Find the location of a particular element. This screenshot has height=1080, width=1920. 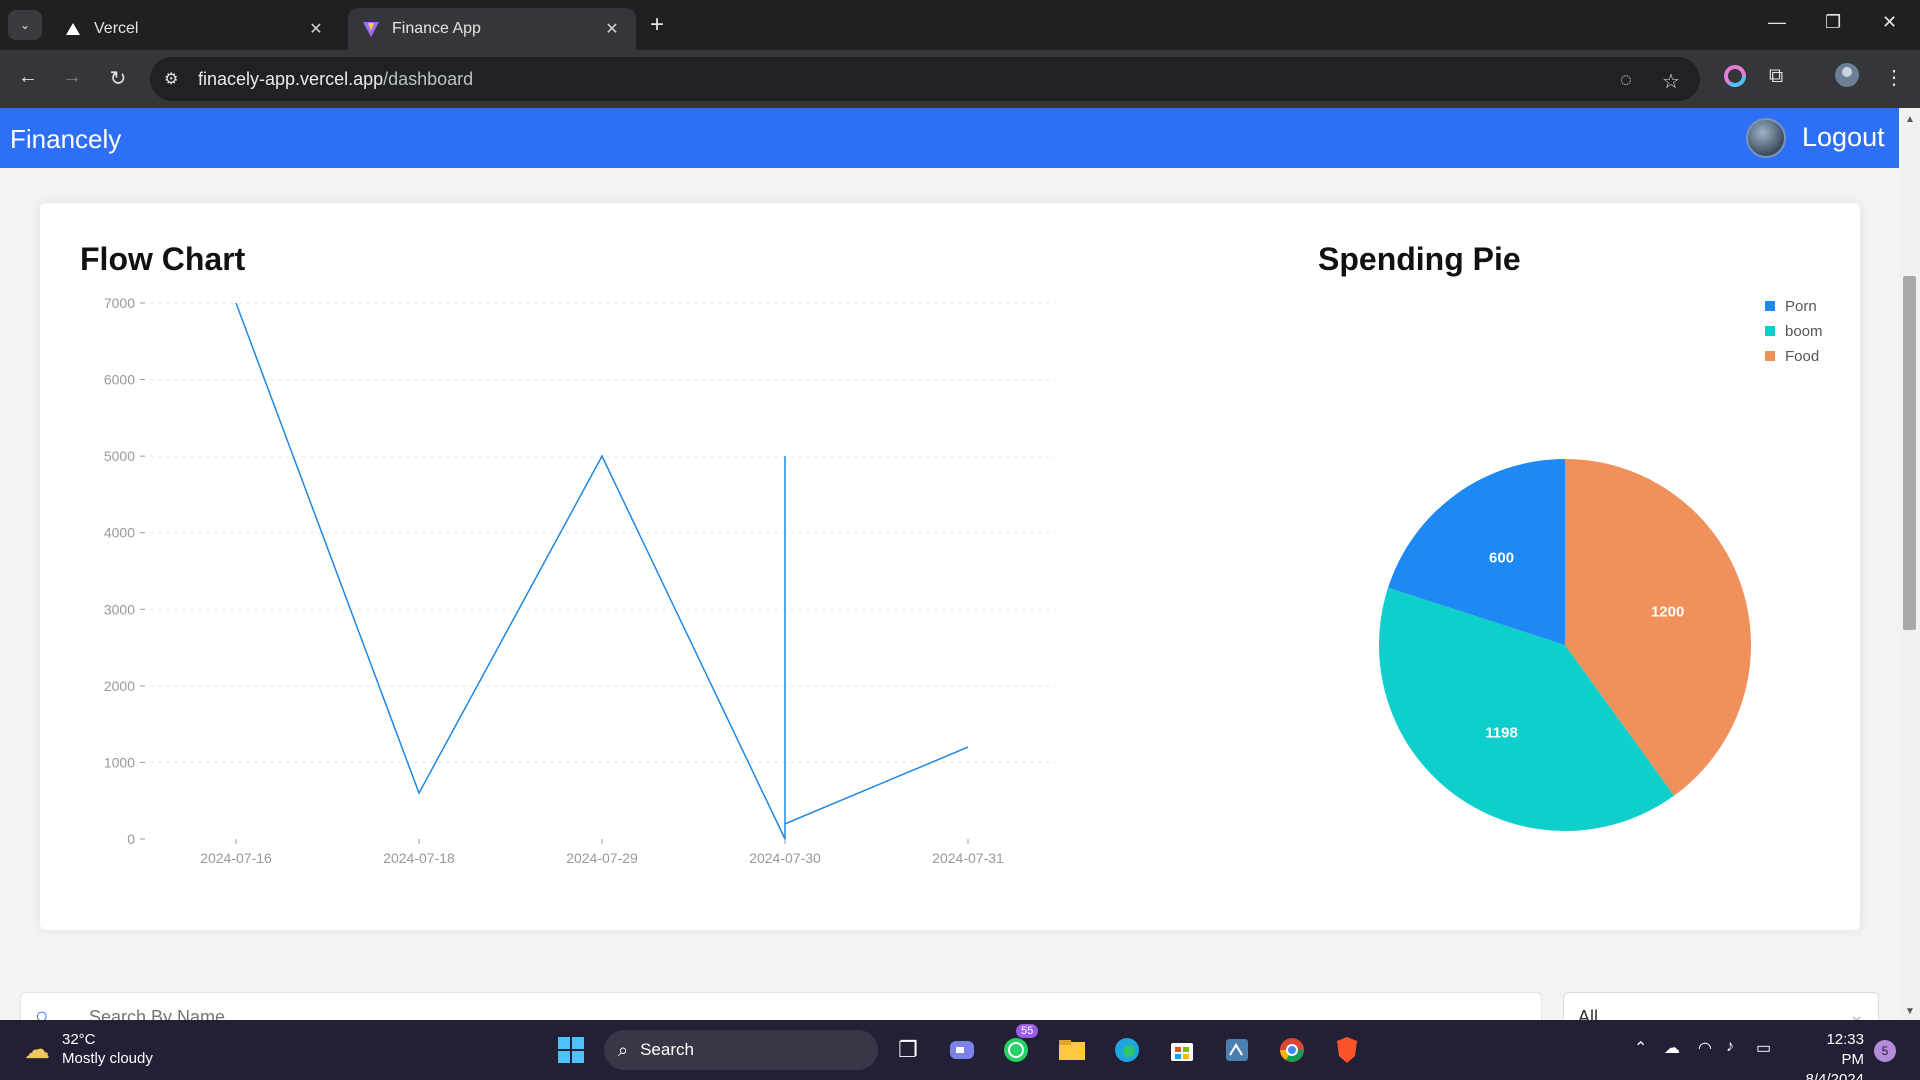

wifi-icon: ◠ is located at coordinates (1705, 1048).